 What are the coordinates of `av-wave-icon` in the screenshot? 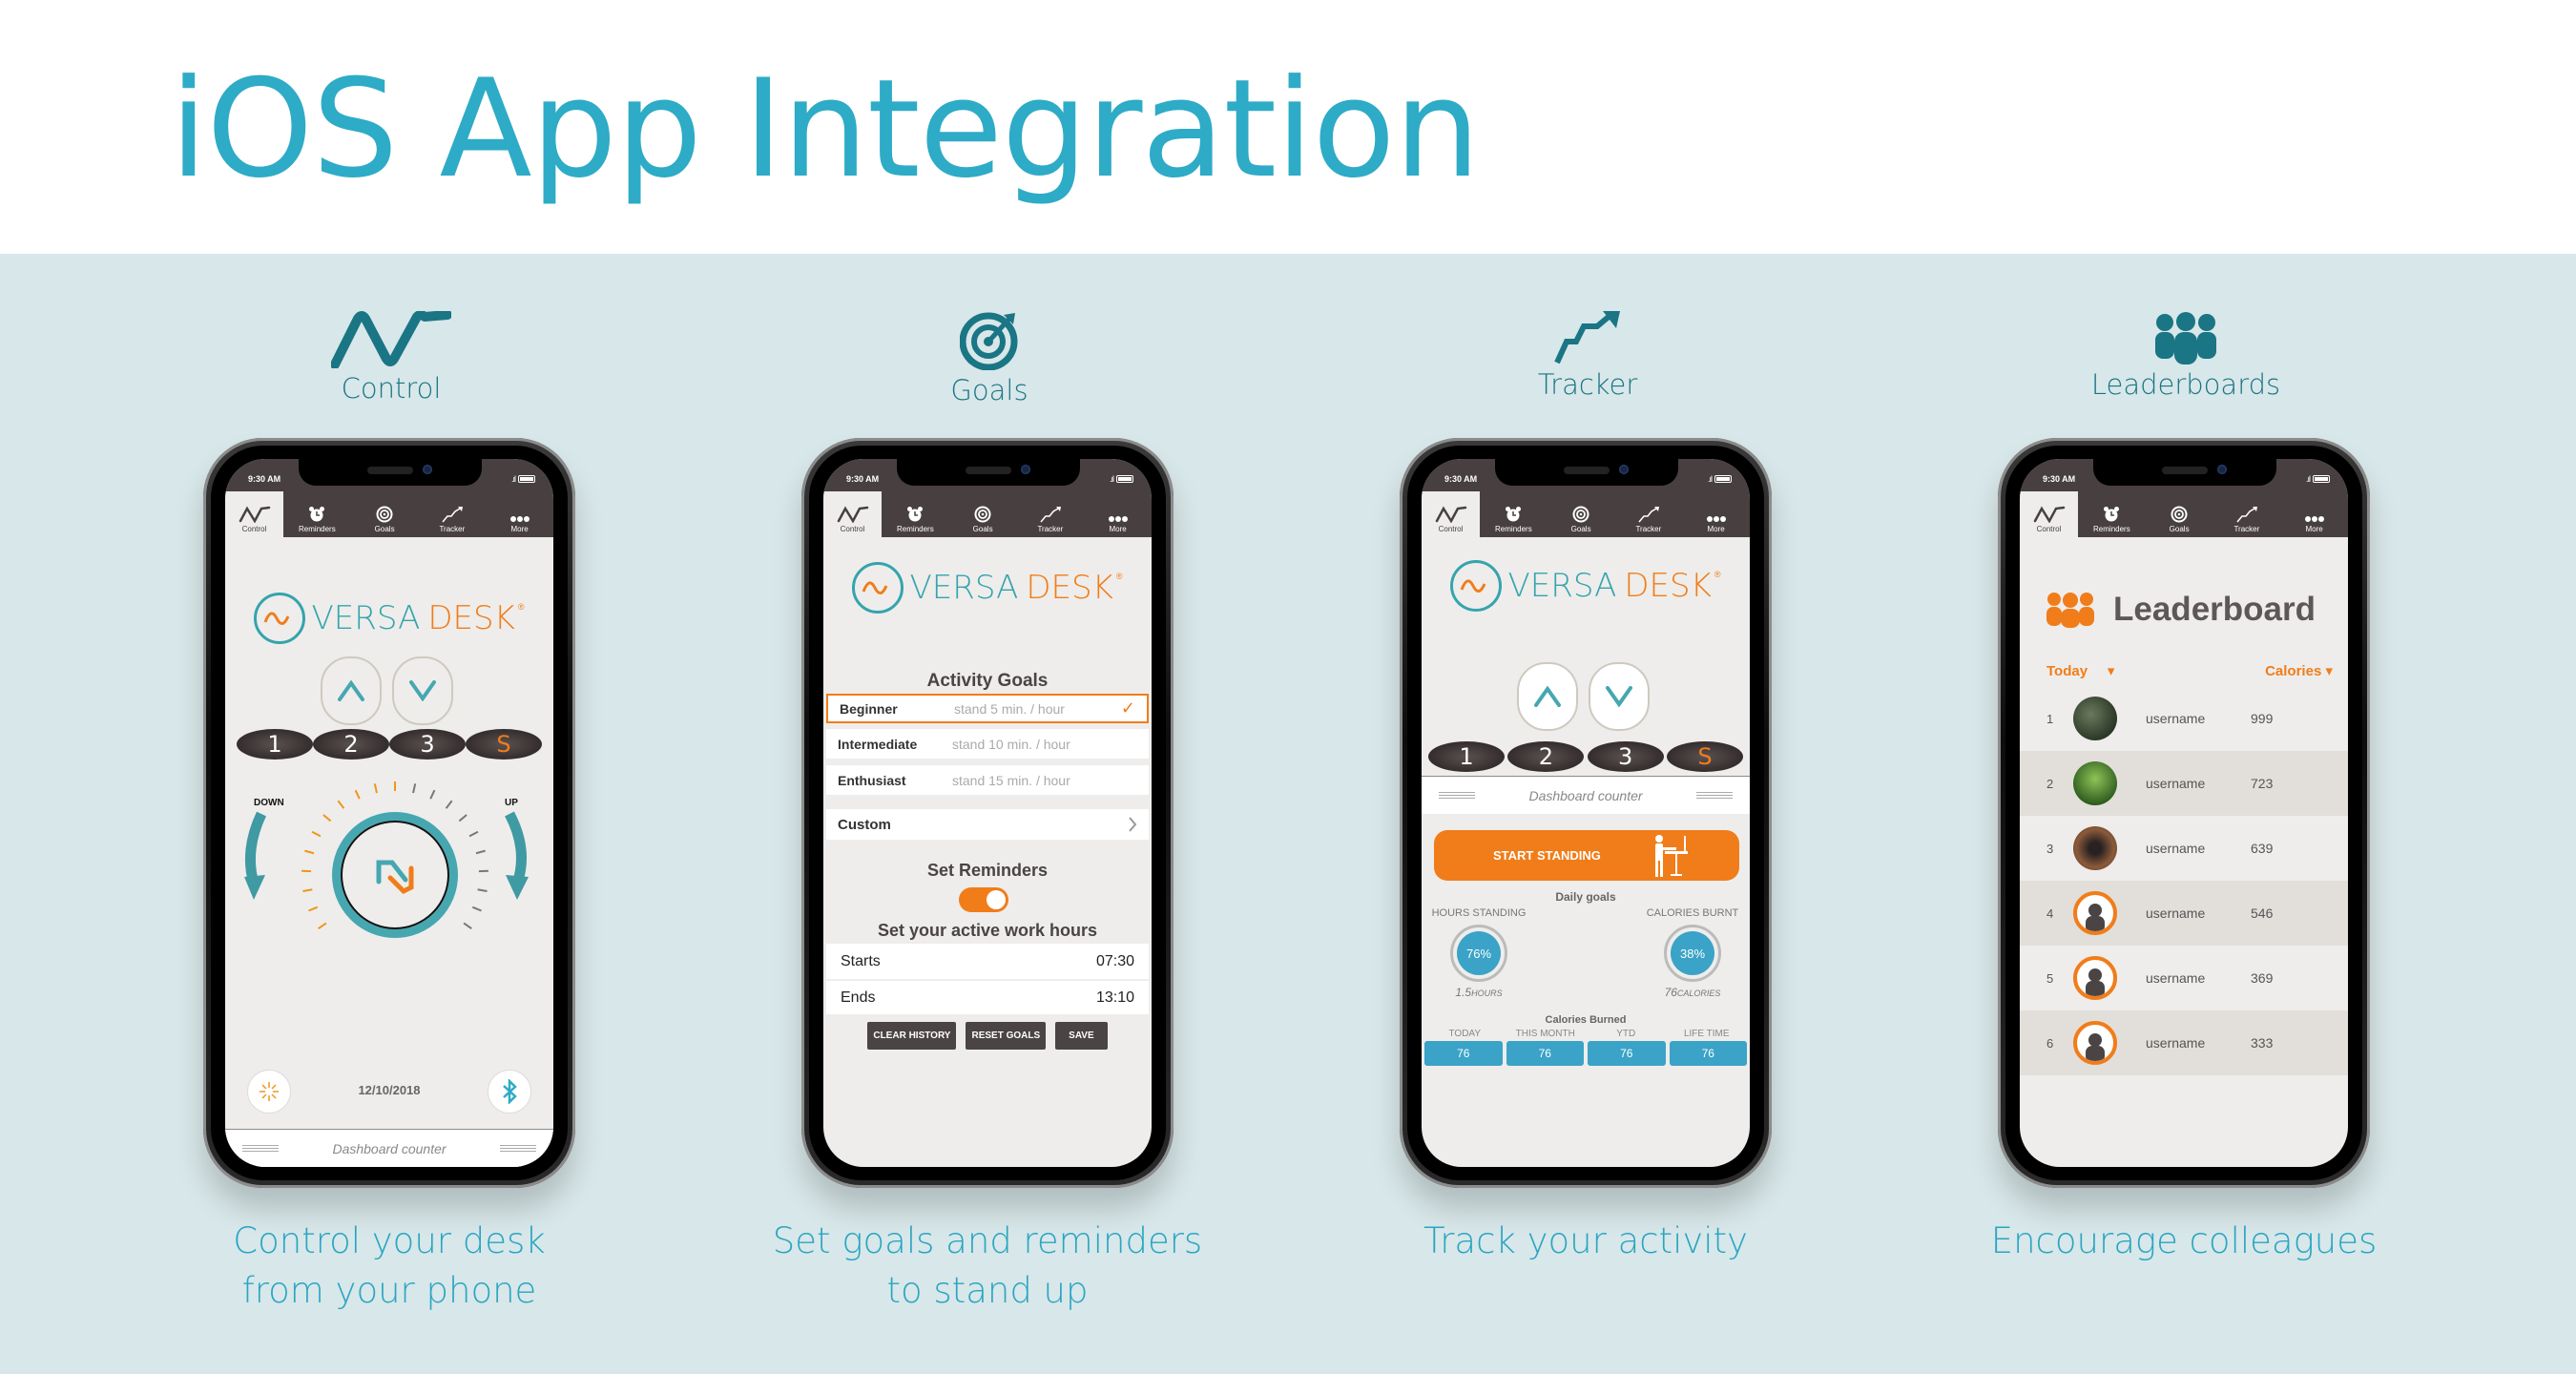 It's located at (1450, 514).